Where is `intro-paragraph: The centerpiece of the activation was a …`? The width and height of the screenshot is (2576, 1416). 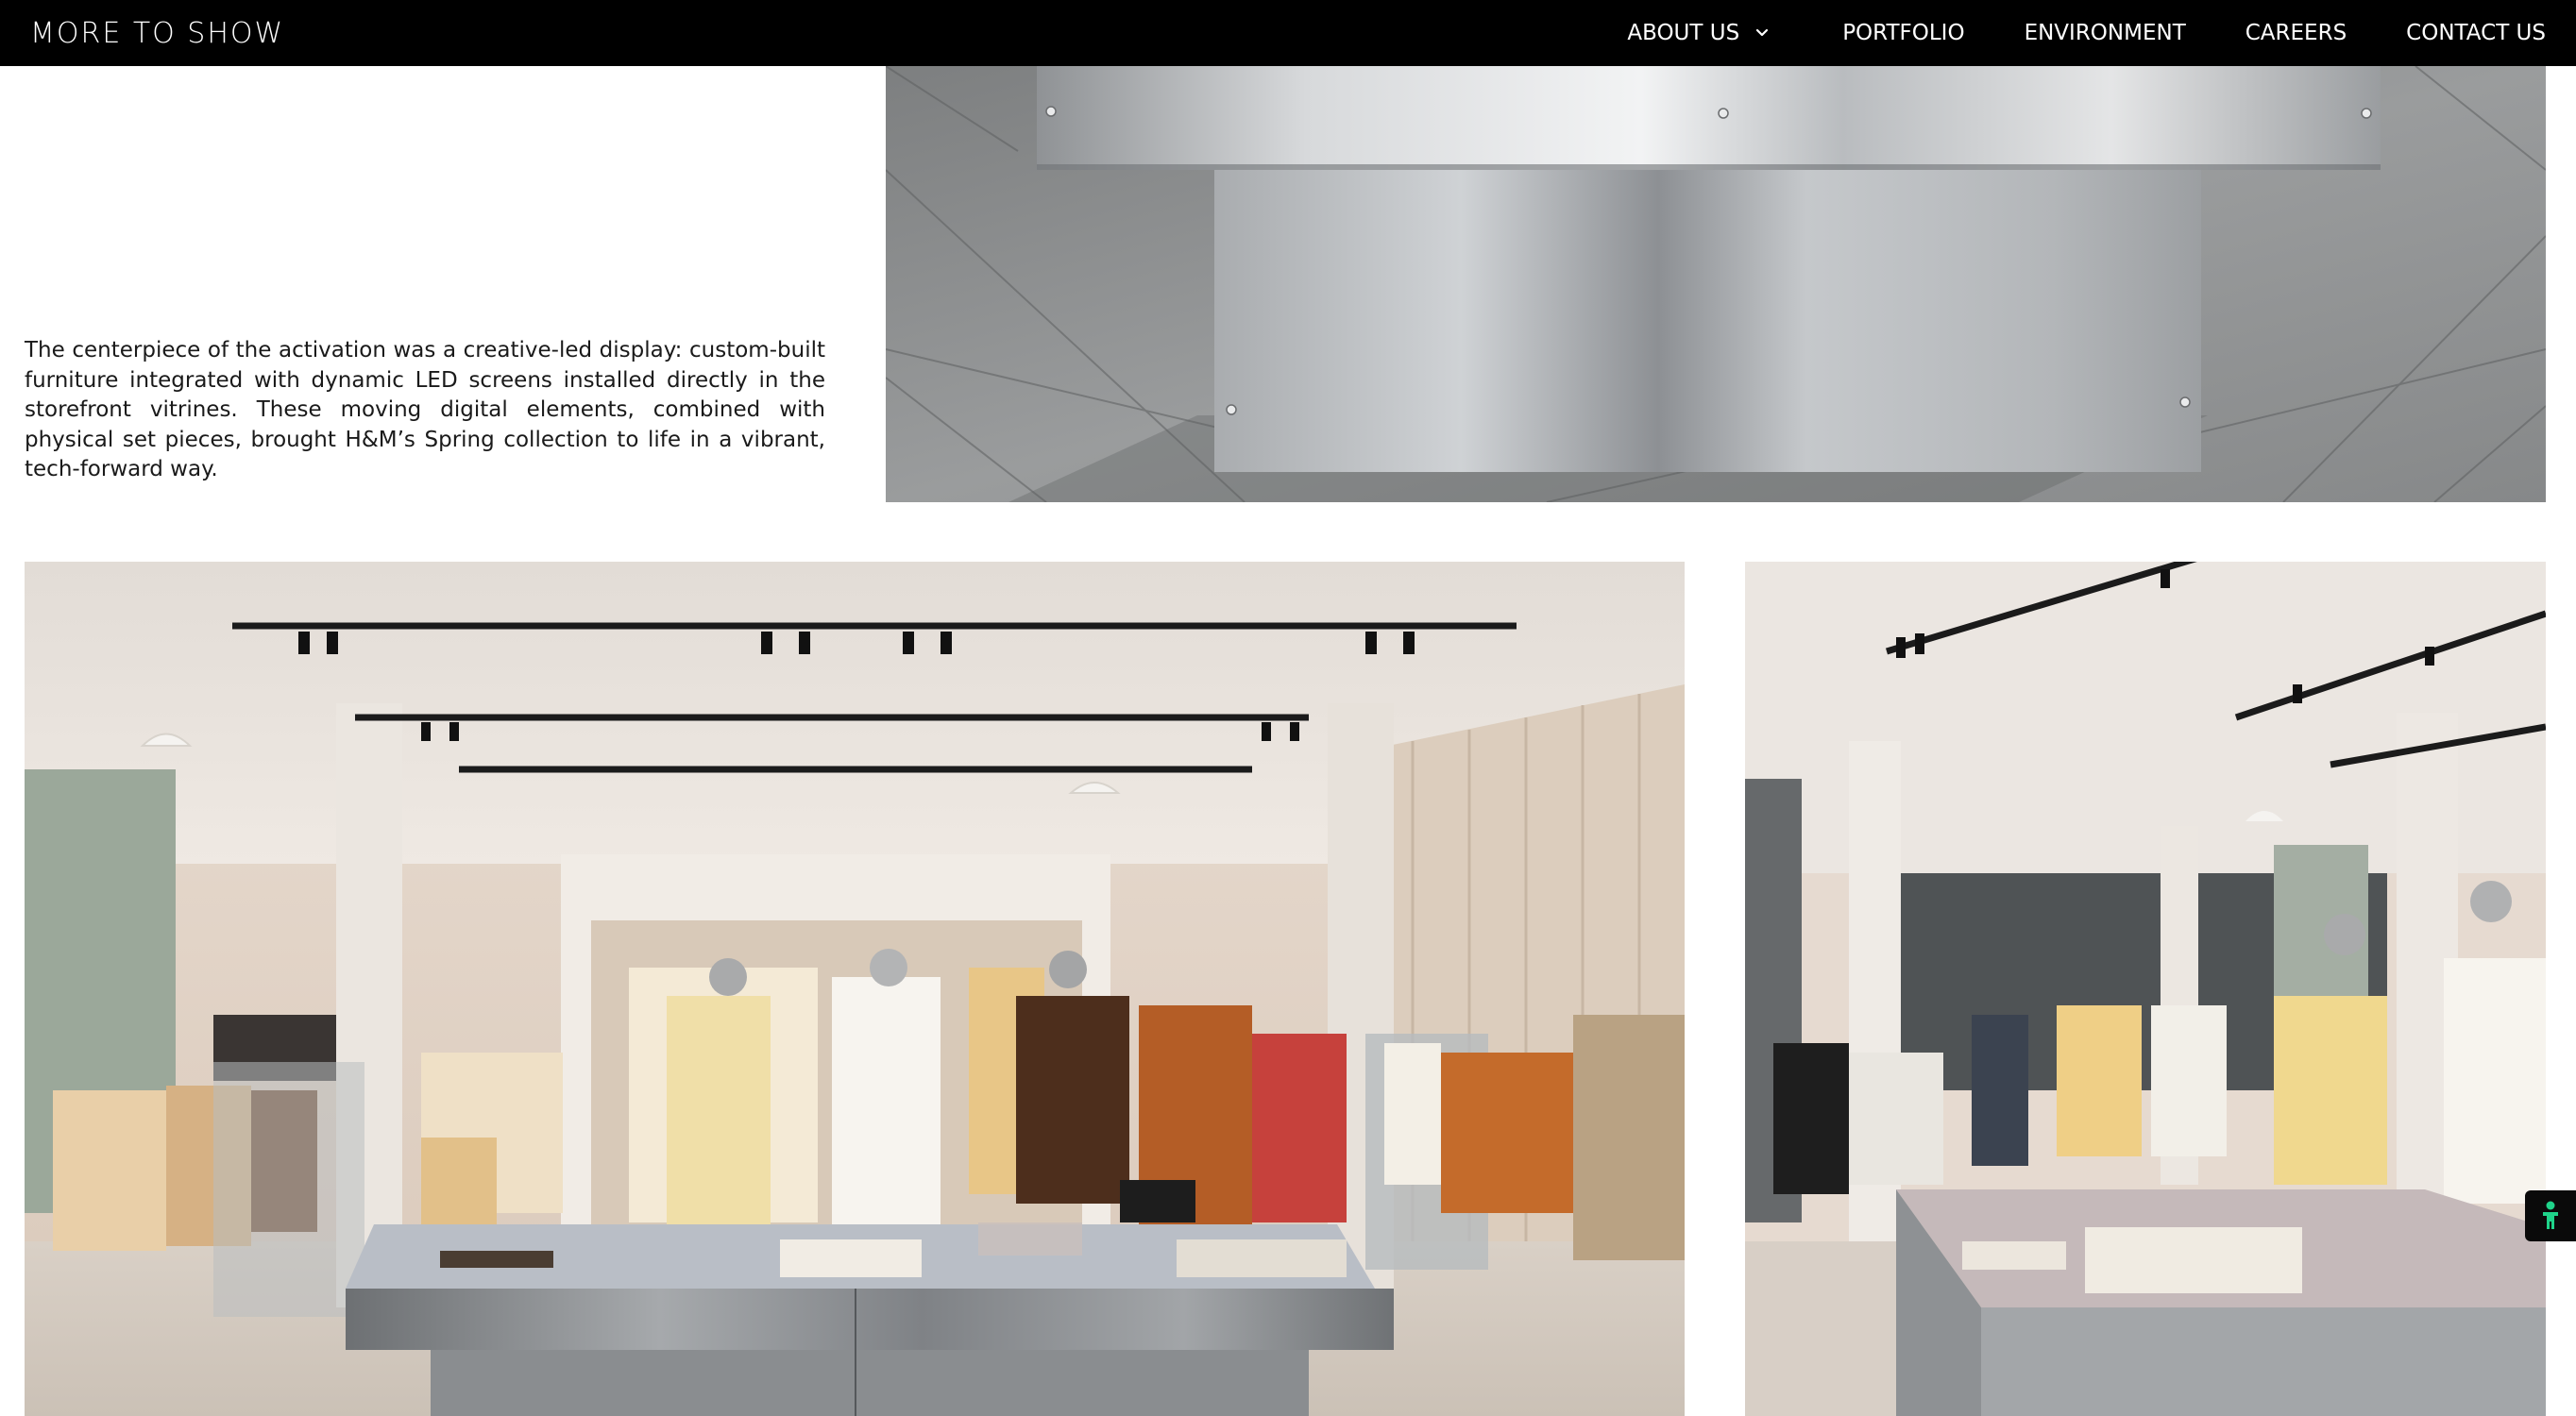
intro-paragraph: The centerpiece of the activation was a … is located at coordinates (425, 409).